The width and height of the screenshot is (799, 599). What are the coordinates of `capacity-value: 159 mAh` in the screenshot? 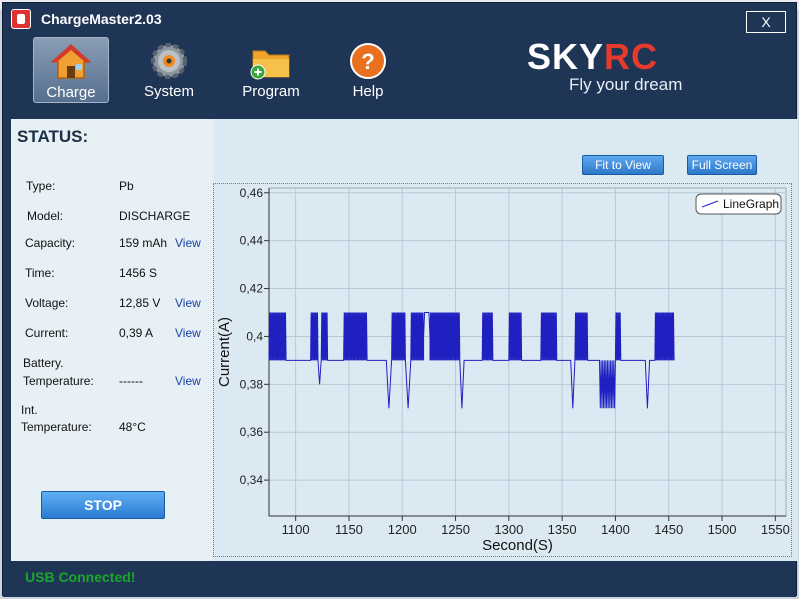 It's located at (143, 243).